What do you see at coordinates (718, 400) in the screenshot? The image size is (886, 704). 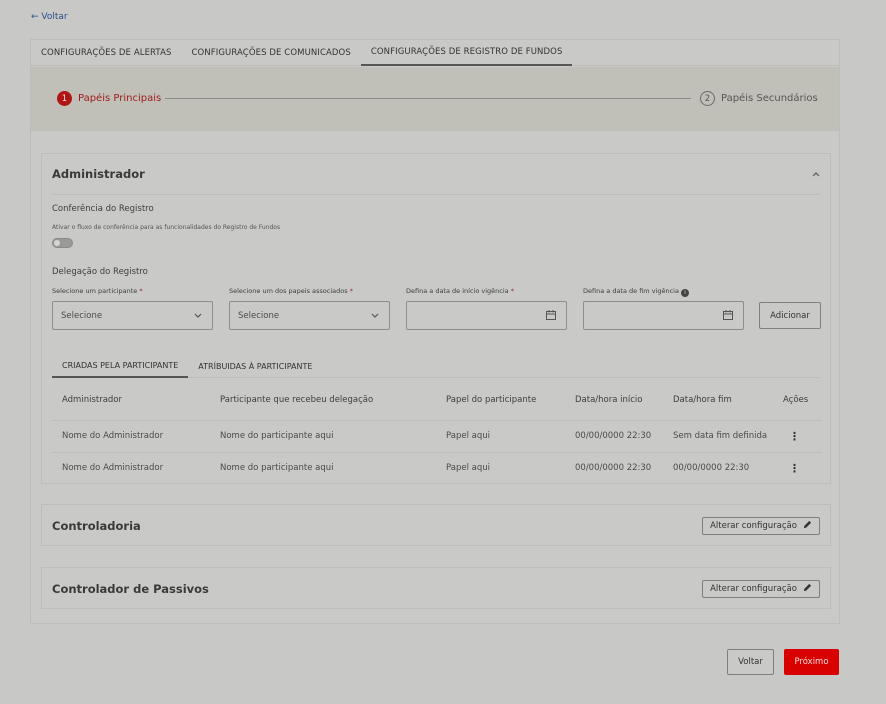 I see `col-data-fim: Data/hora fim` at bounding box center [718, 400].